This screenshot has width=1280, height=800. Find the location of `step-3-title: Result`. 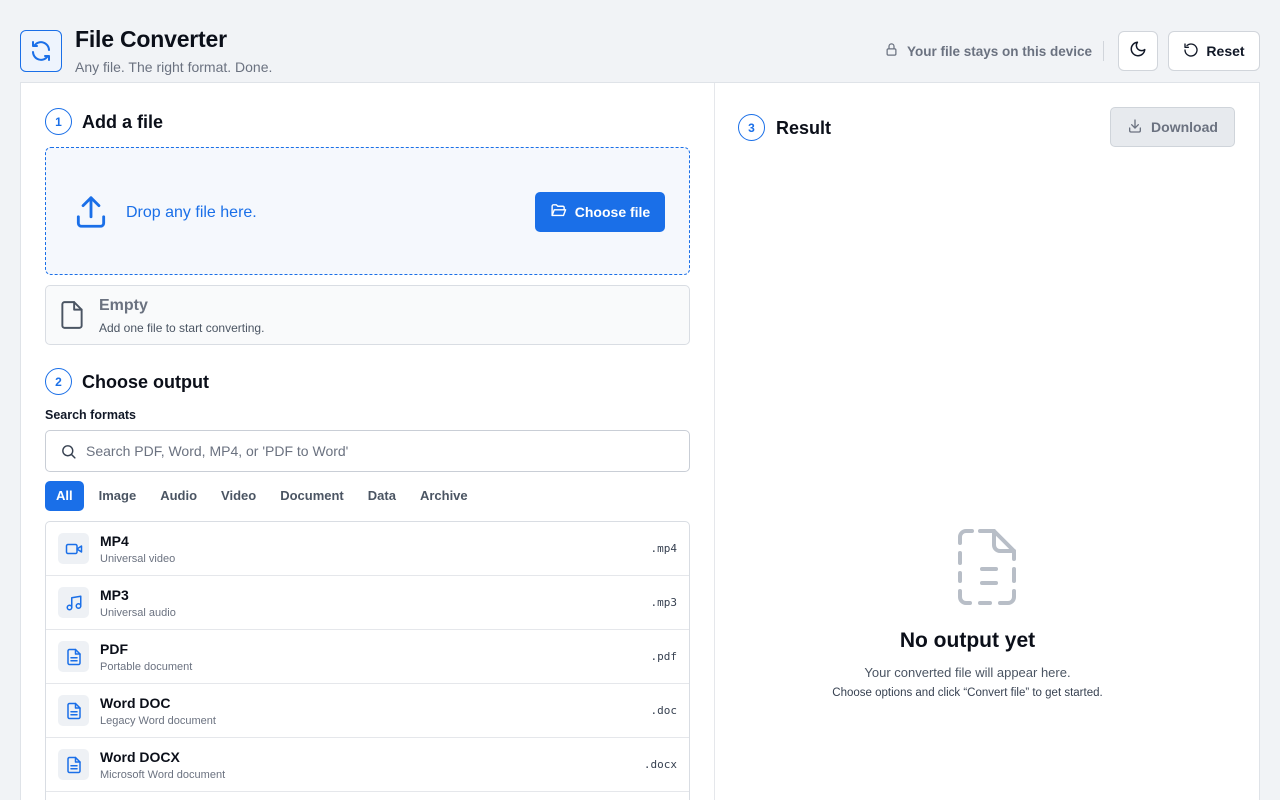

step-3-title: Result is located at coordinates (804, 128).